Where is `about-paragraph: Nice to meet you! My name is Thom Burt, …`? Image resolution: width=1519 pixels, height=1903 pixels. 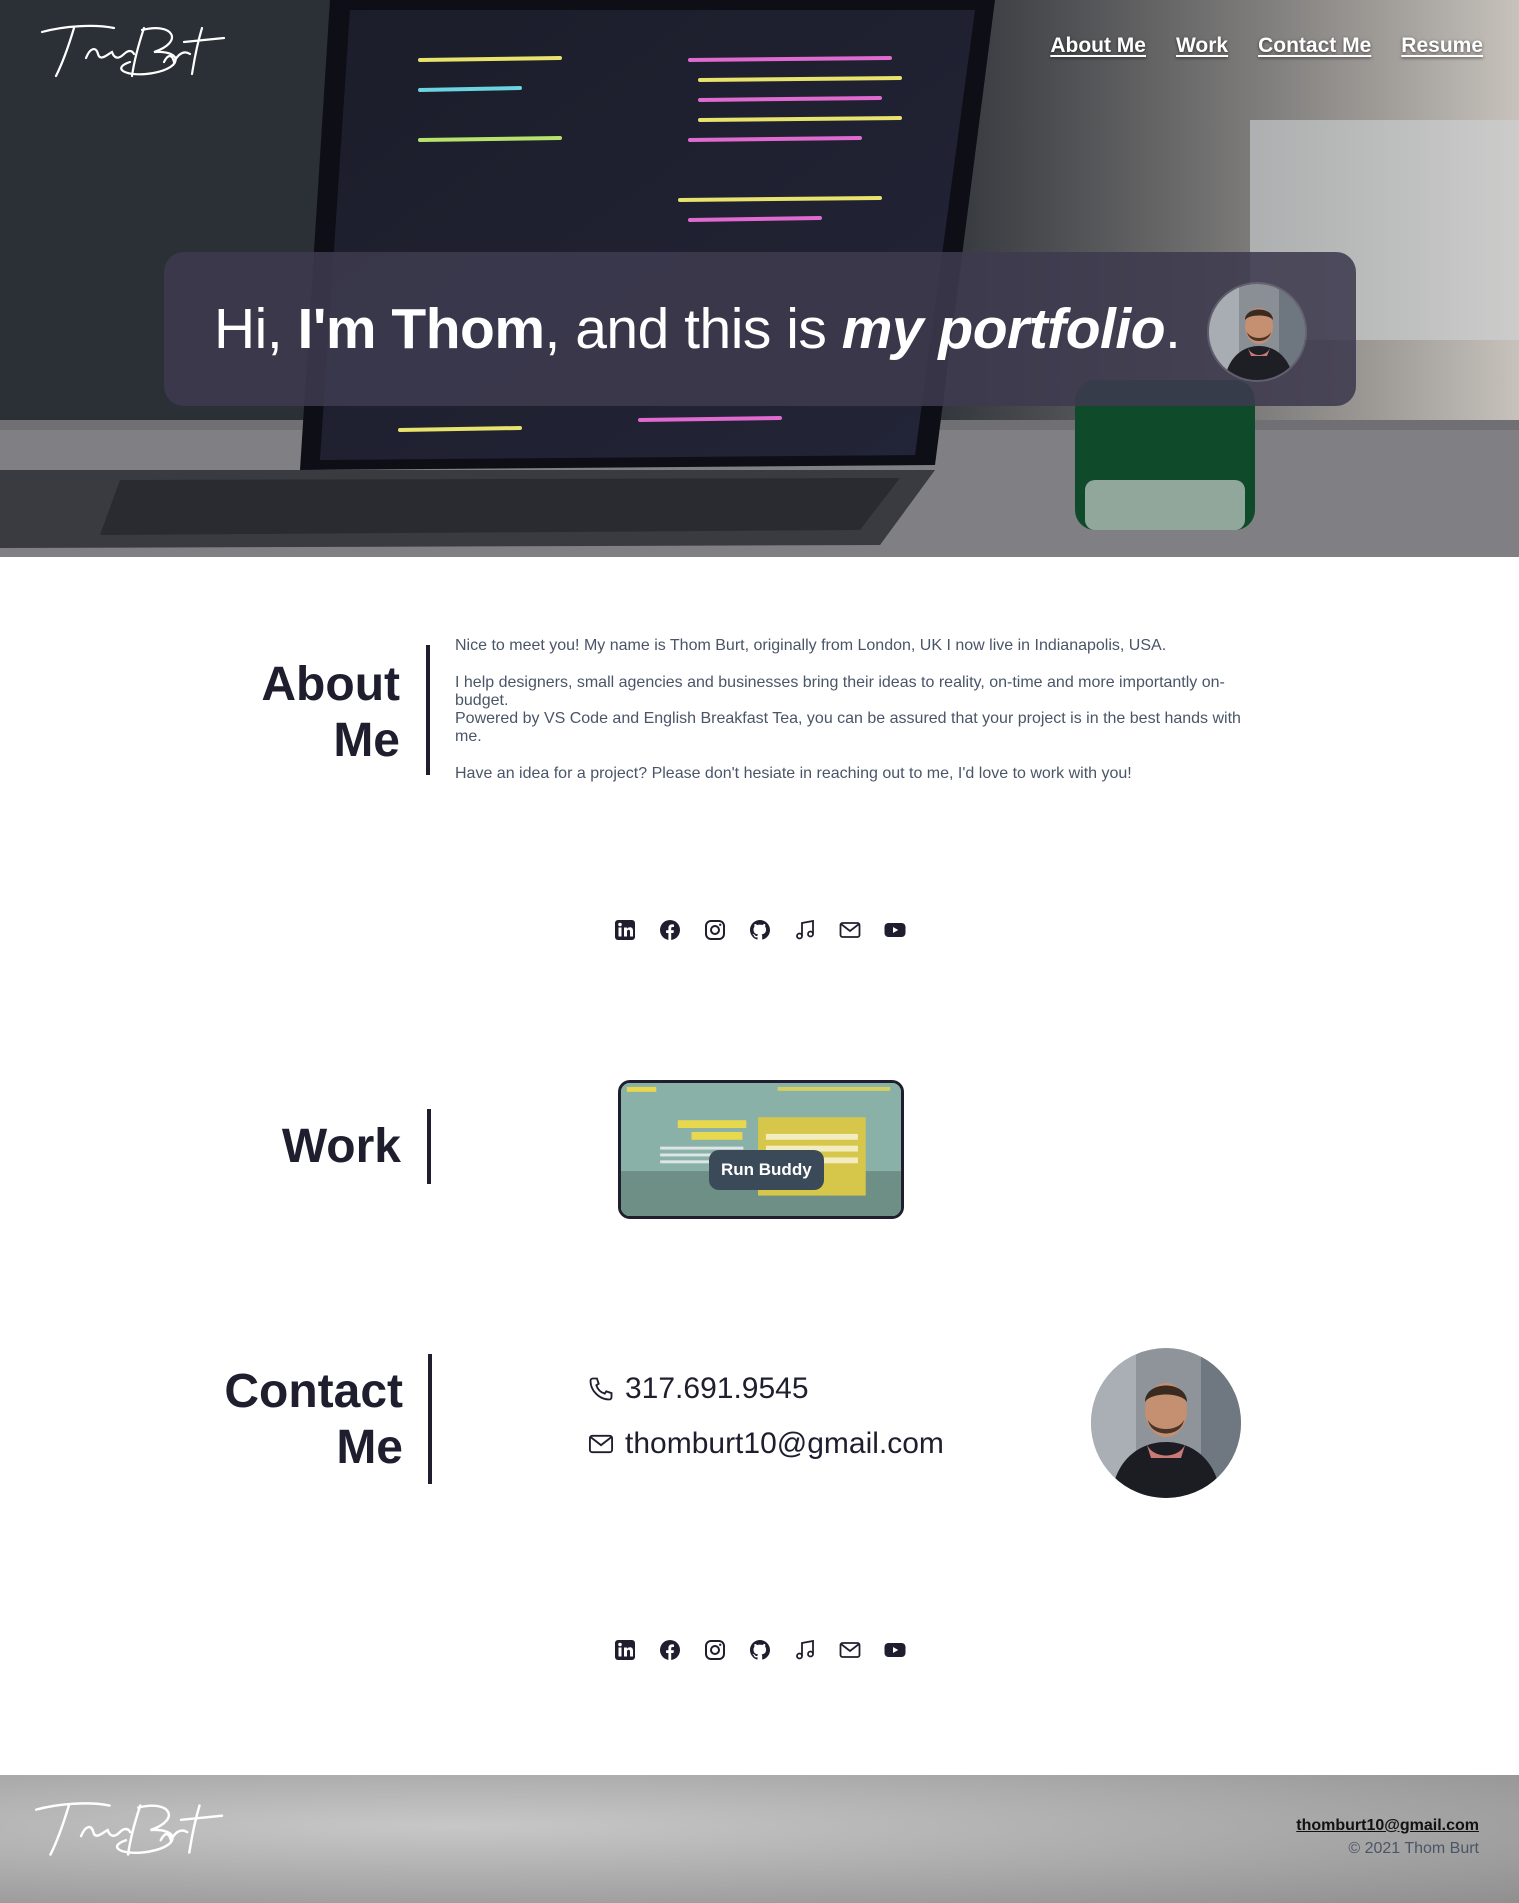 about-paragraph: Nice to meet you! My name is Thom Burt, … is located at coordinates (811, 645).